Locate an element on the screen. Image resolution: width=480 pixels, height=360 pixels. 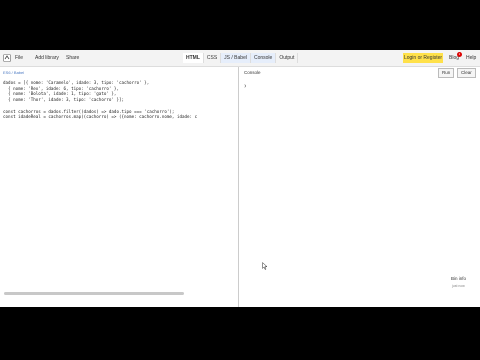
notification-badge: 1 is located at coordinates (459, 54).